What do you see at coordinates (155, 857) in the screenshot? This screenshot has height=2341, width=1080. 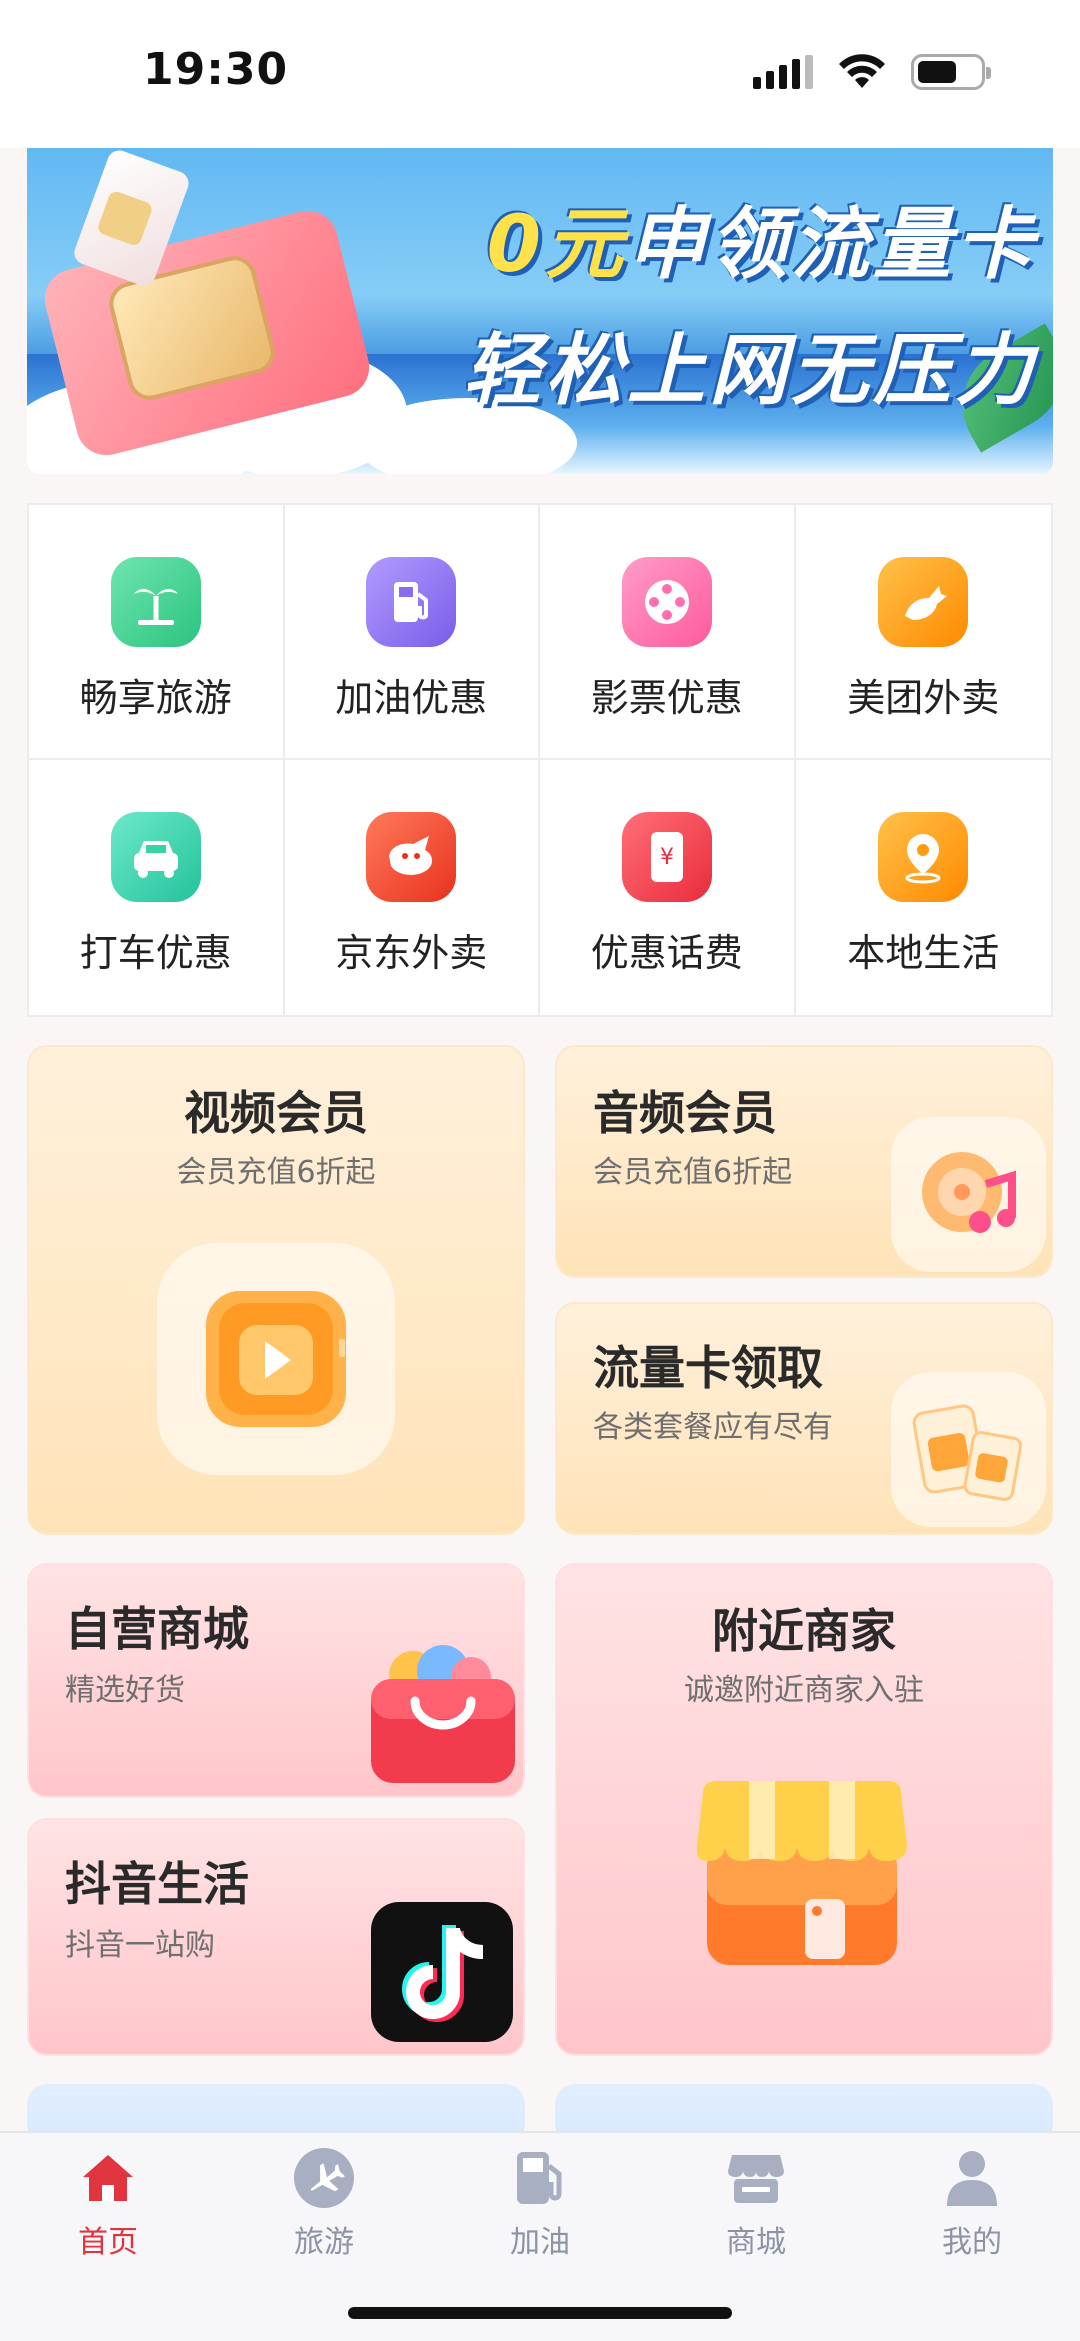 I see `taxi-icon` at bounding box center [155, 857].